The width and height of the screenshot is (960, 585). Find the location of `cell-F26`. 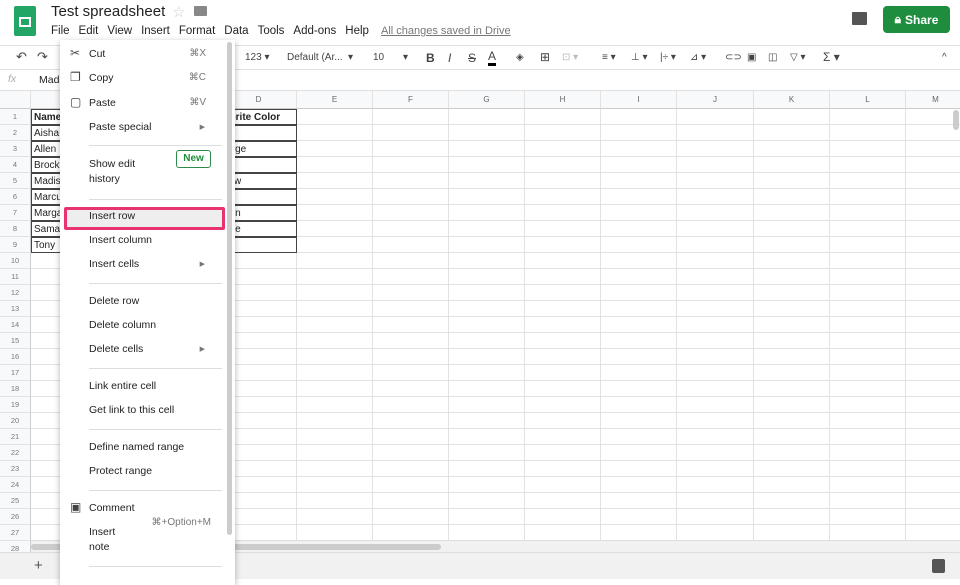

cell-F26 is located at coordinates (411, 517).